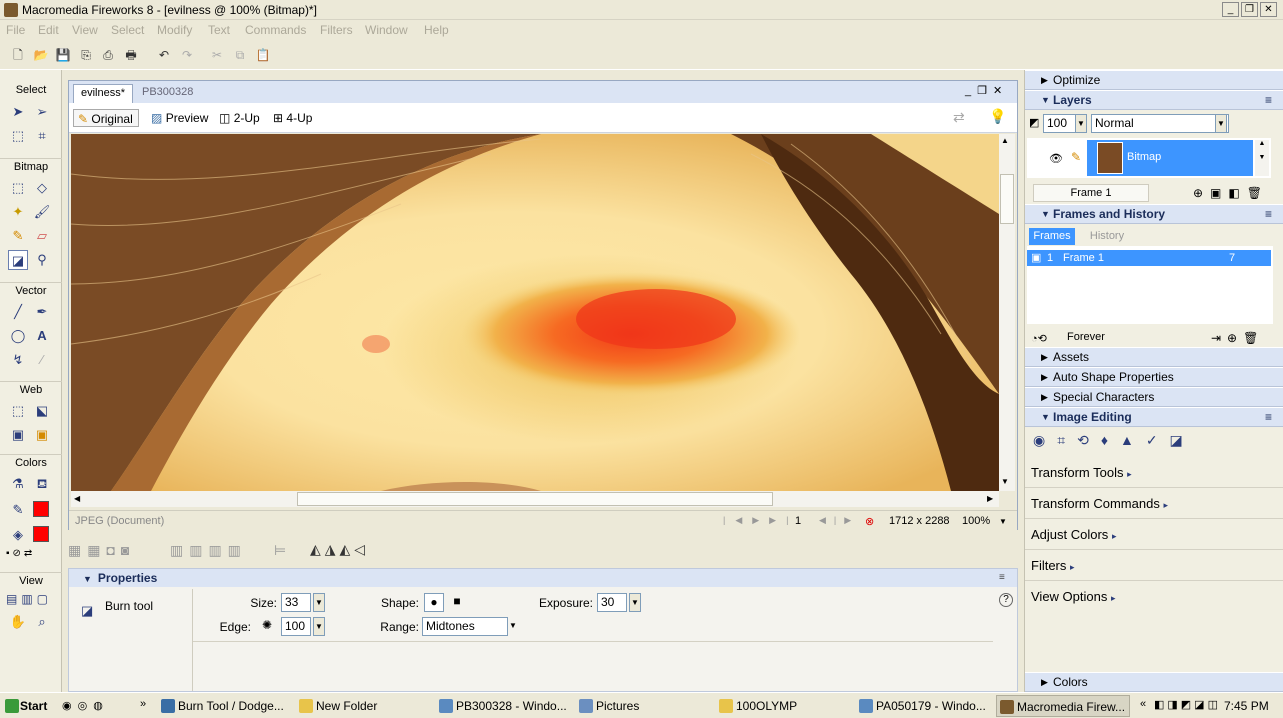 This screenshot has width=1283, height=718. What do you see at coordinates (1003, 521) in the screenshot?
I see `zoom-dropdown-arrow: ▼` at bounding box center [1003, 521].